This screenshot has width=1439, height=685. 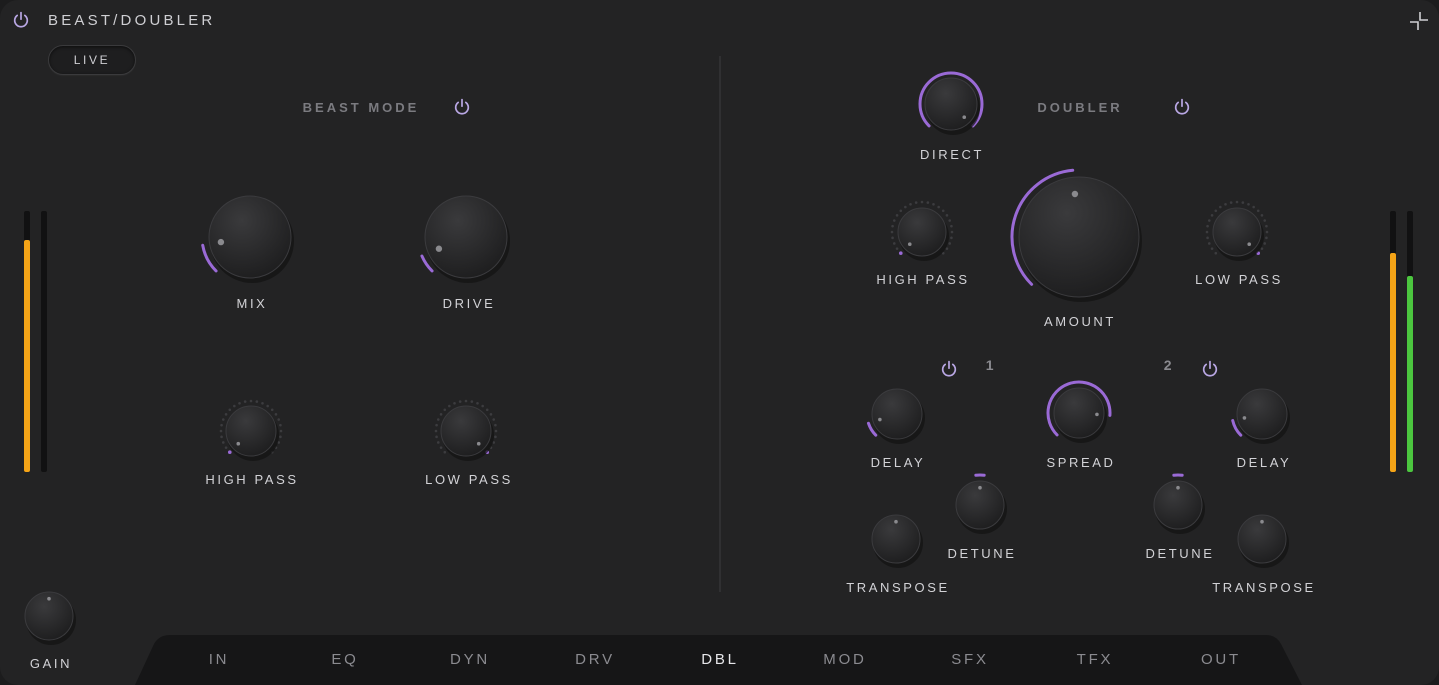 I want to click on power-icon, so click(x=21, y=20).